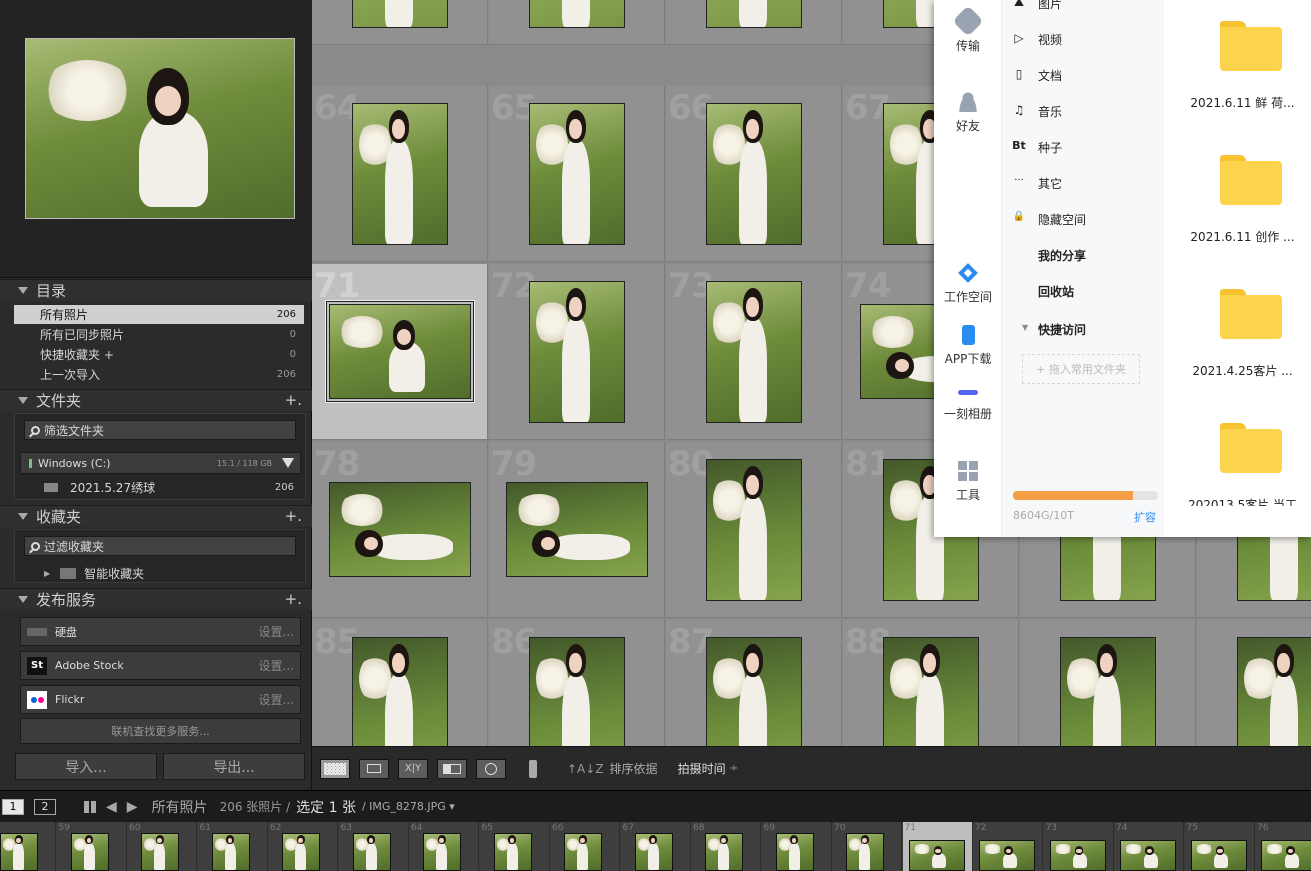 The height and width of the screenshot is (871, 1311). I want to click on grid-cell: 87, so click(754, 683).